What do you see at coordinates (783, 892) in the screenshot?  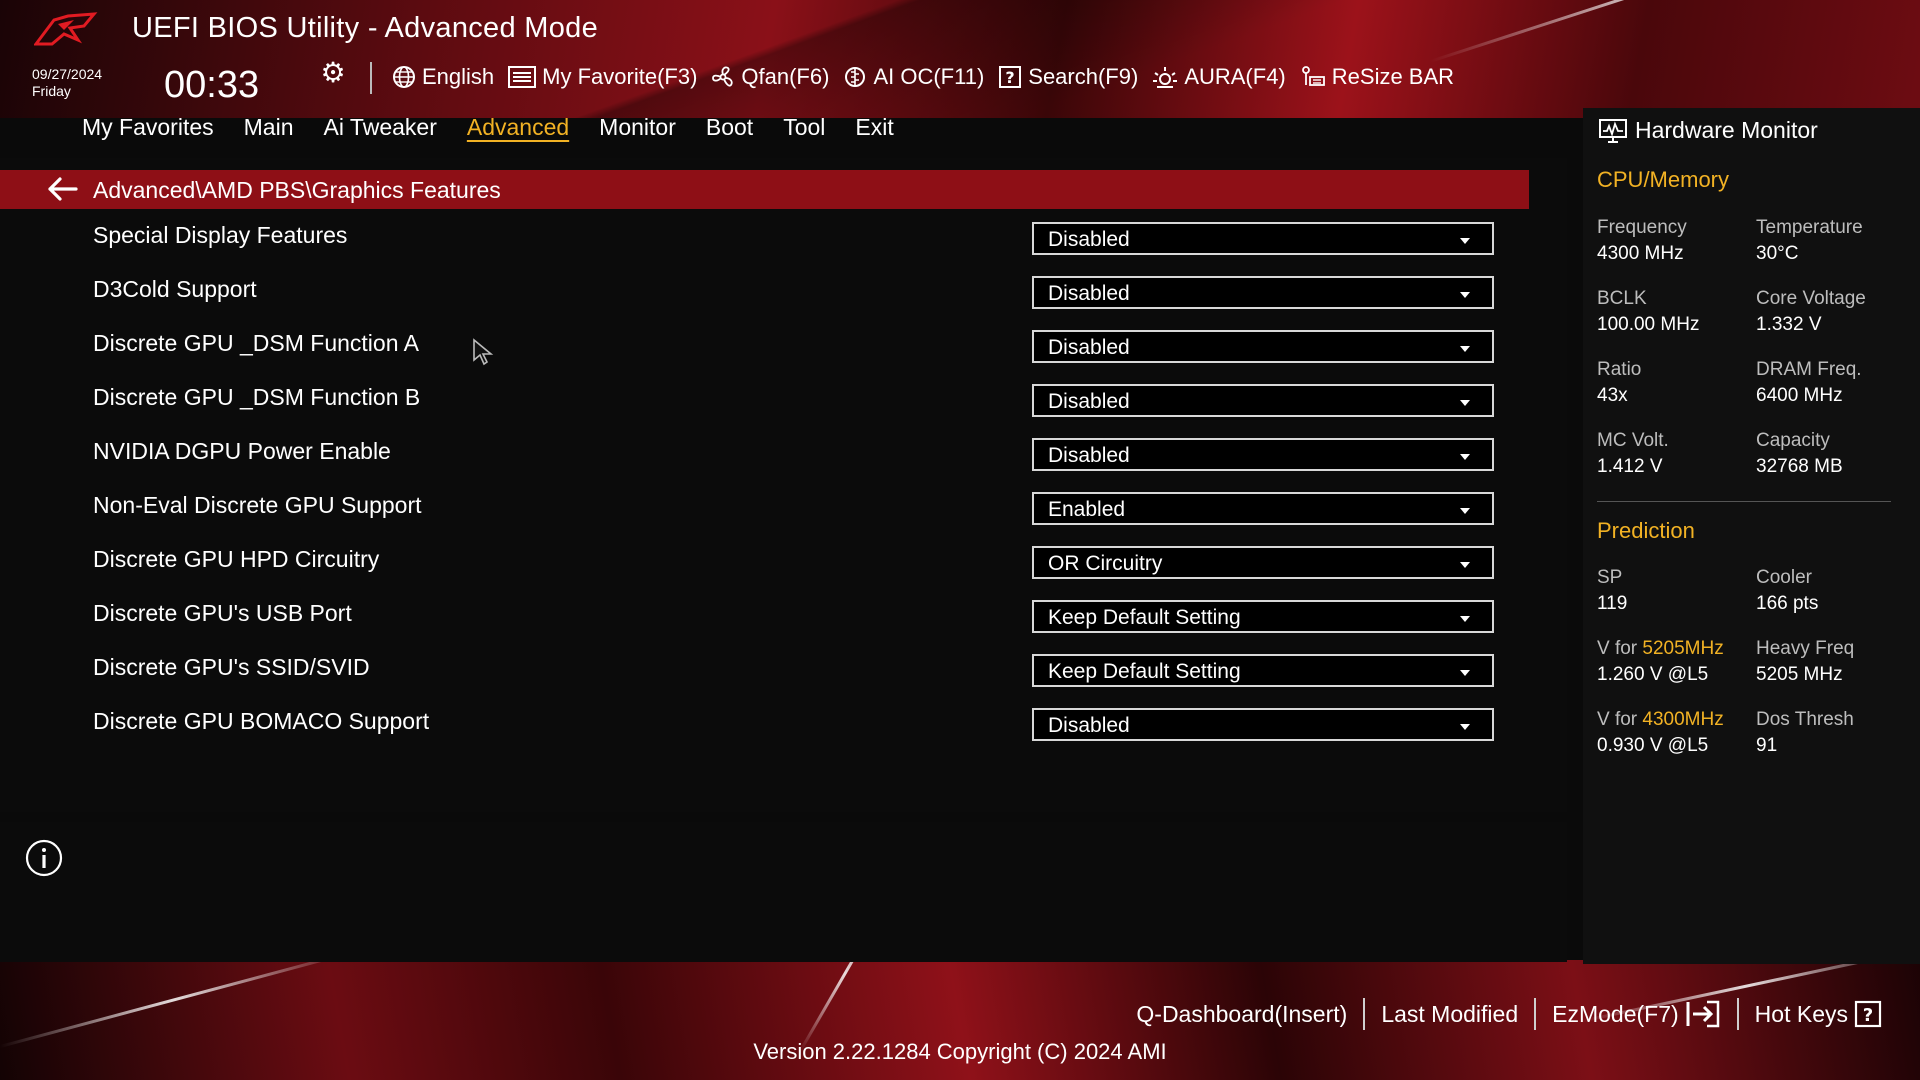 I see `help-panel` at bounding box center [783, 892].